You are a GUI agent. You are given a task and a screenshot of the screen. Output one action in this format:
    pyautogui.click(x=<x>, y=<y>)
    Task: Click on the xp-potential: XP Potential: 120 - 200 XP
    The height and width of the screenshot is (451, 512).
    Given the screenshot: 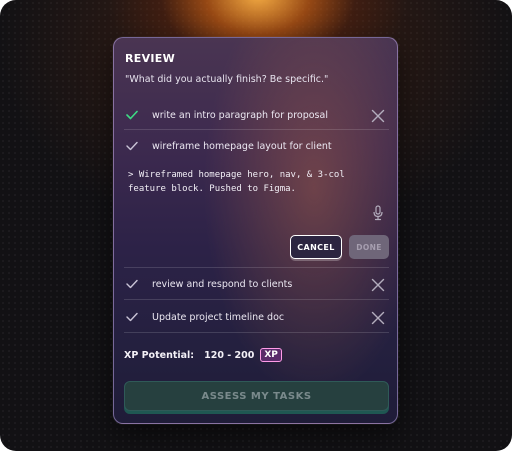 What is the action you would take?
    pyautogui.click(x=203, y=355)
    